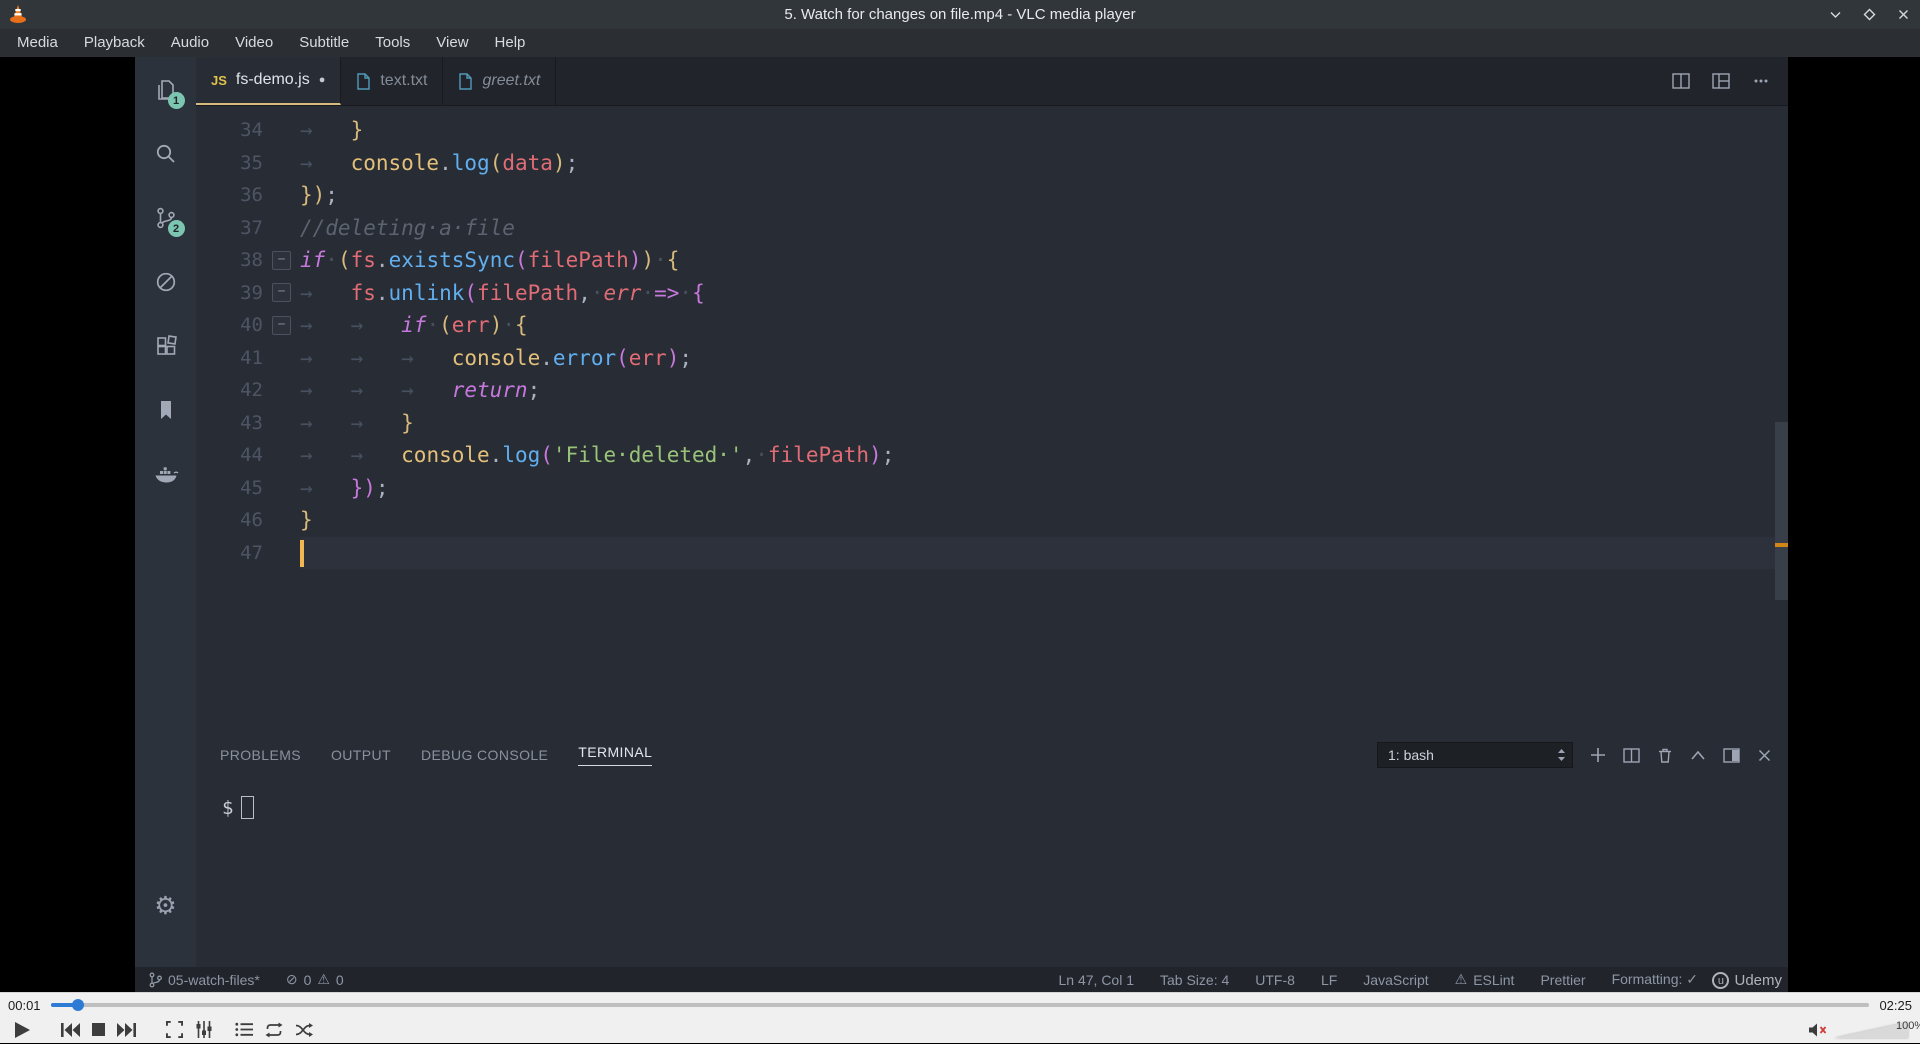 The height and width of the screenshot is (1044, 1920). I want to click on stop-button, so click(98, 1030).